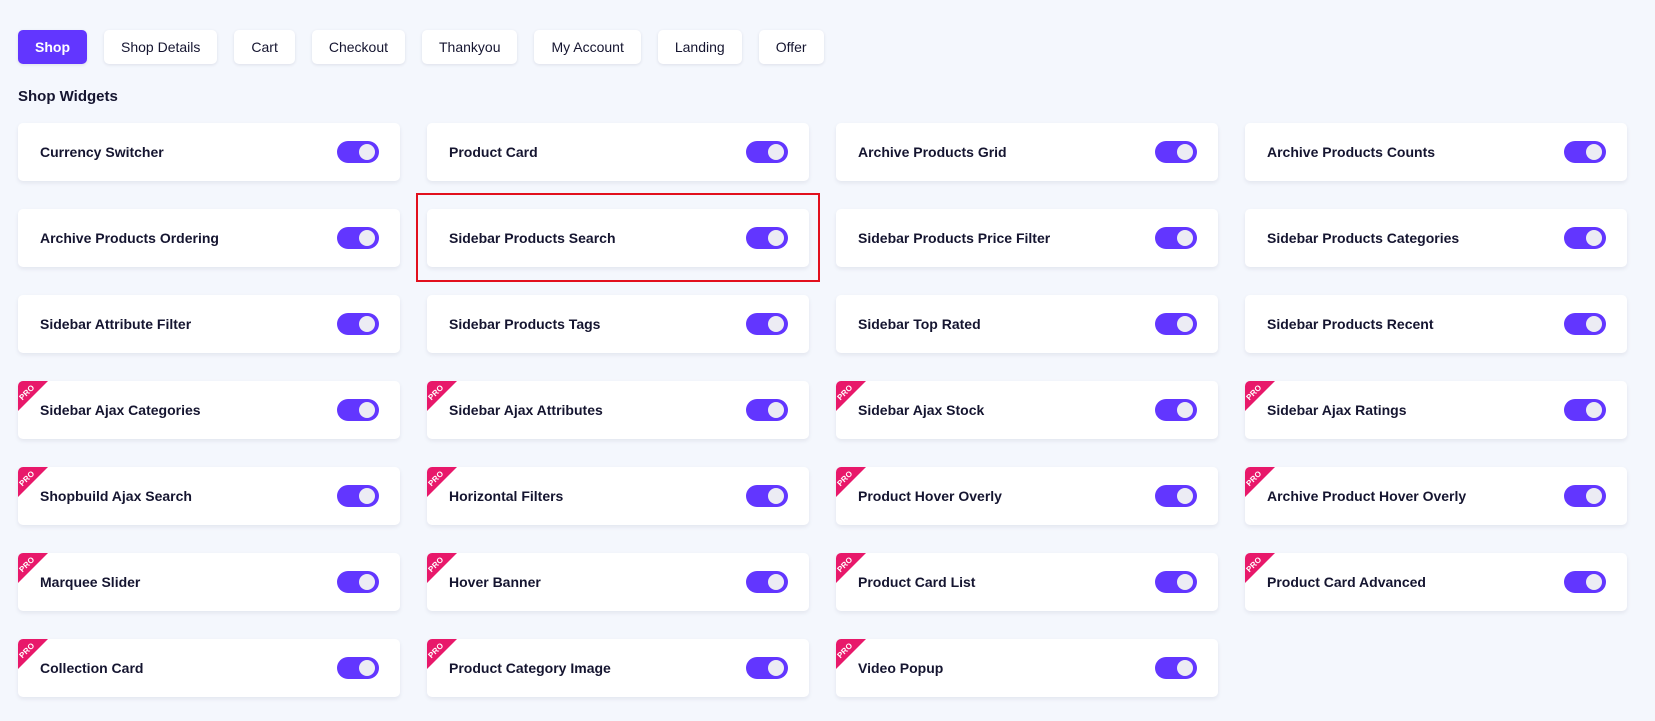 This screenshot has height=721, width=1655. What do you see at coordinates (1351, 152) in the screenshot?
I see `widget-label: Archive Products Counts` at bounding box center [1351, 152].